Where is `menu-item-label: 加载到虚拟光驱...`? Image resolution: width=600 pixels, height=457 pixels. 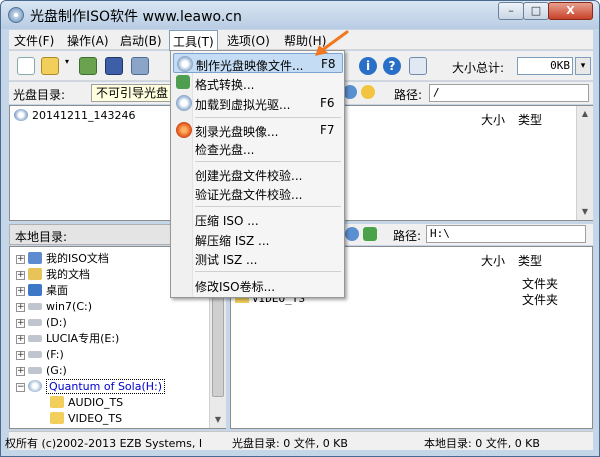 menu-item-label: 加载到虚拟光驱... is located at coordinates (243, 105).